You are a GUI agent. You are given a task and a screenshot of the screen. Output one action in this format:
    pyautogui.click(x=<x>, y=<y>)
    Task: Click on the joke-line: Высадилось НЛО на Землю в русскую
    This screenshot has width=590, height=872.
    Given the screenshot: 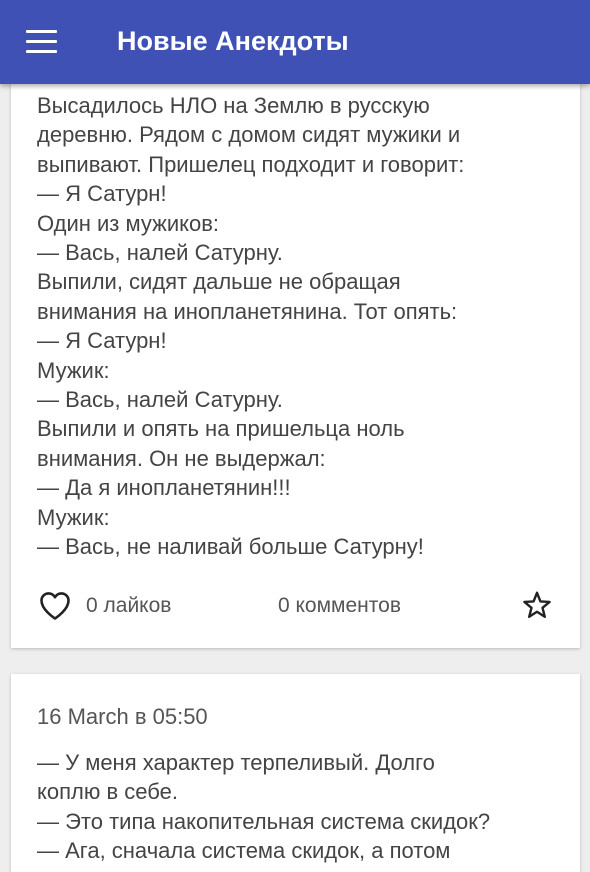 What is the action you would take?
    pyautogui.click(x=233, y=105)
    